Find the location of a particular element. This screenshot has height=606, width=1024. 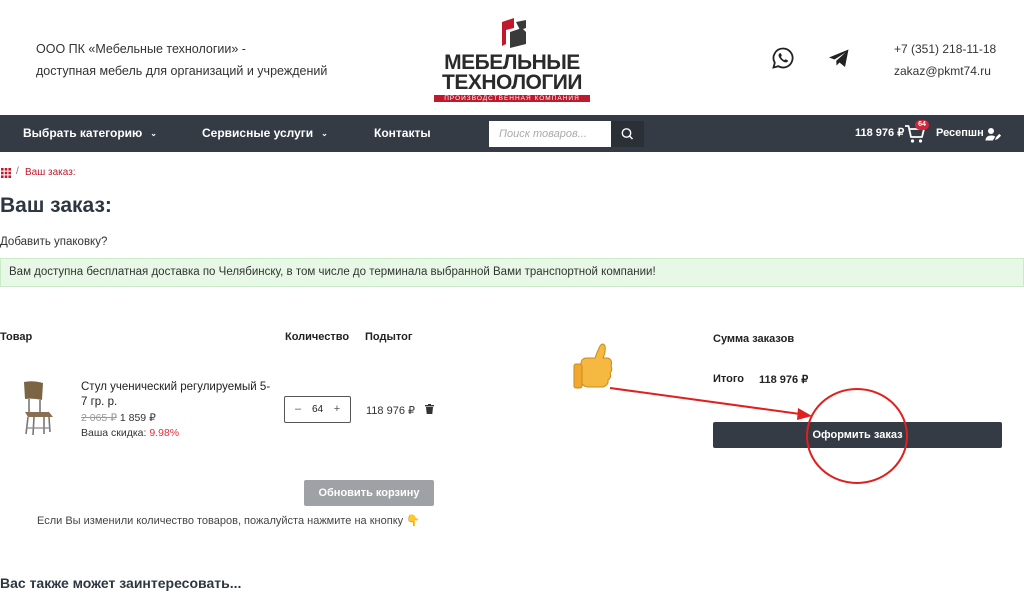

breadcrumb-current: Ваш заказ: is located at coordinates (50, 172).